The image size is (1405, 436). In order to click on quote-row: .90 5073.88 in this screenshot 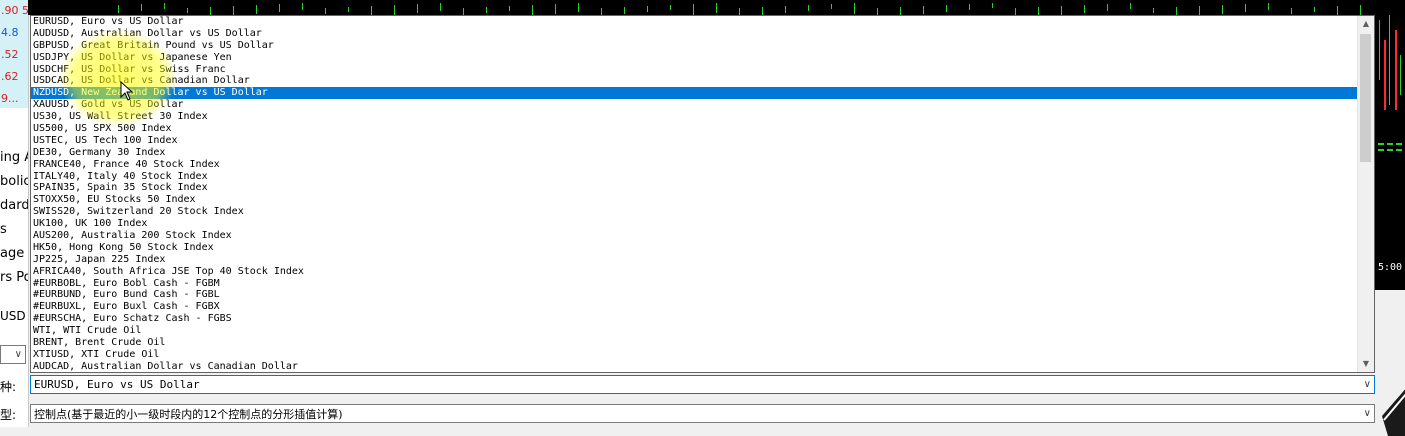, I will do `click(14, 11)`.